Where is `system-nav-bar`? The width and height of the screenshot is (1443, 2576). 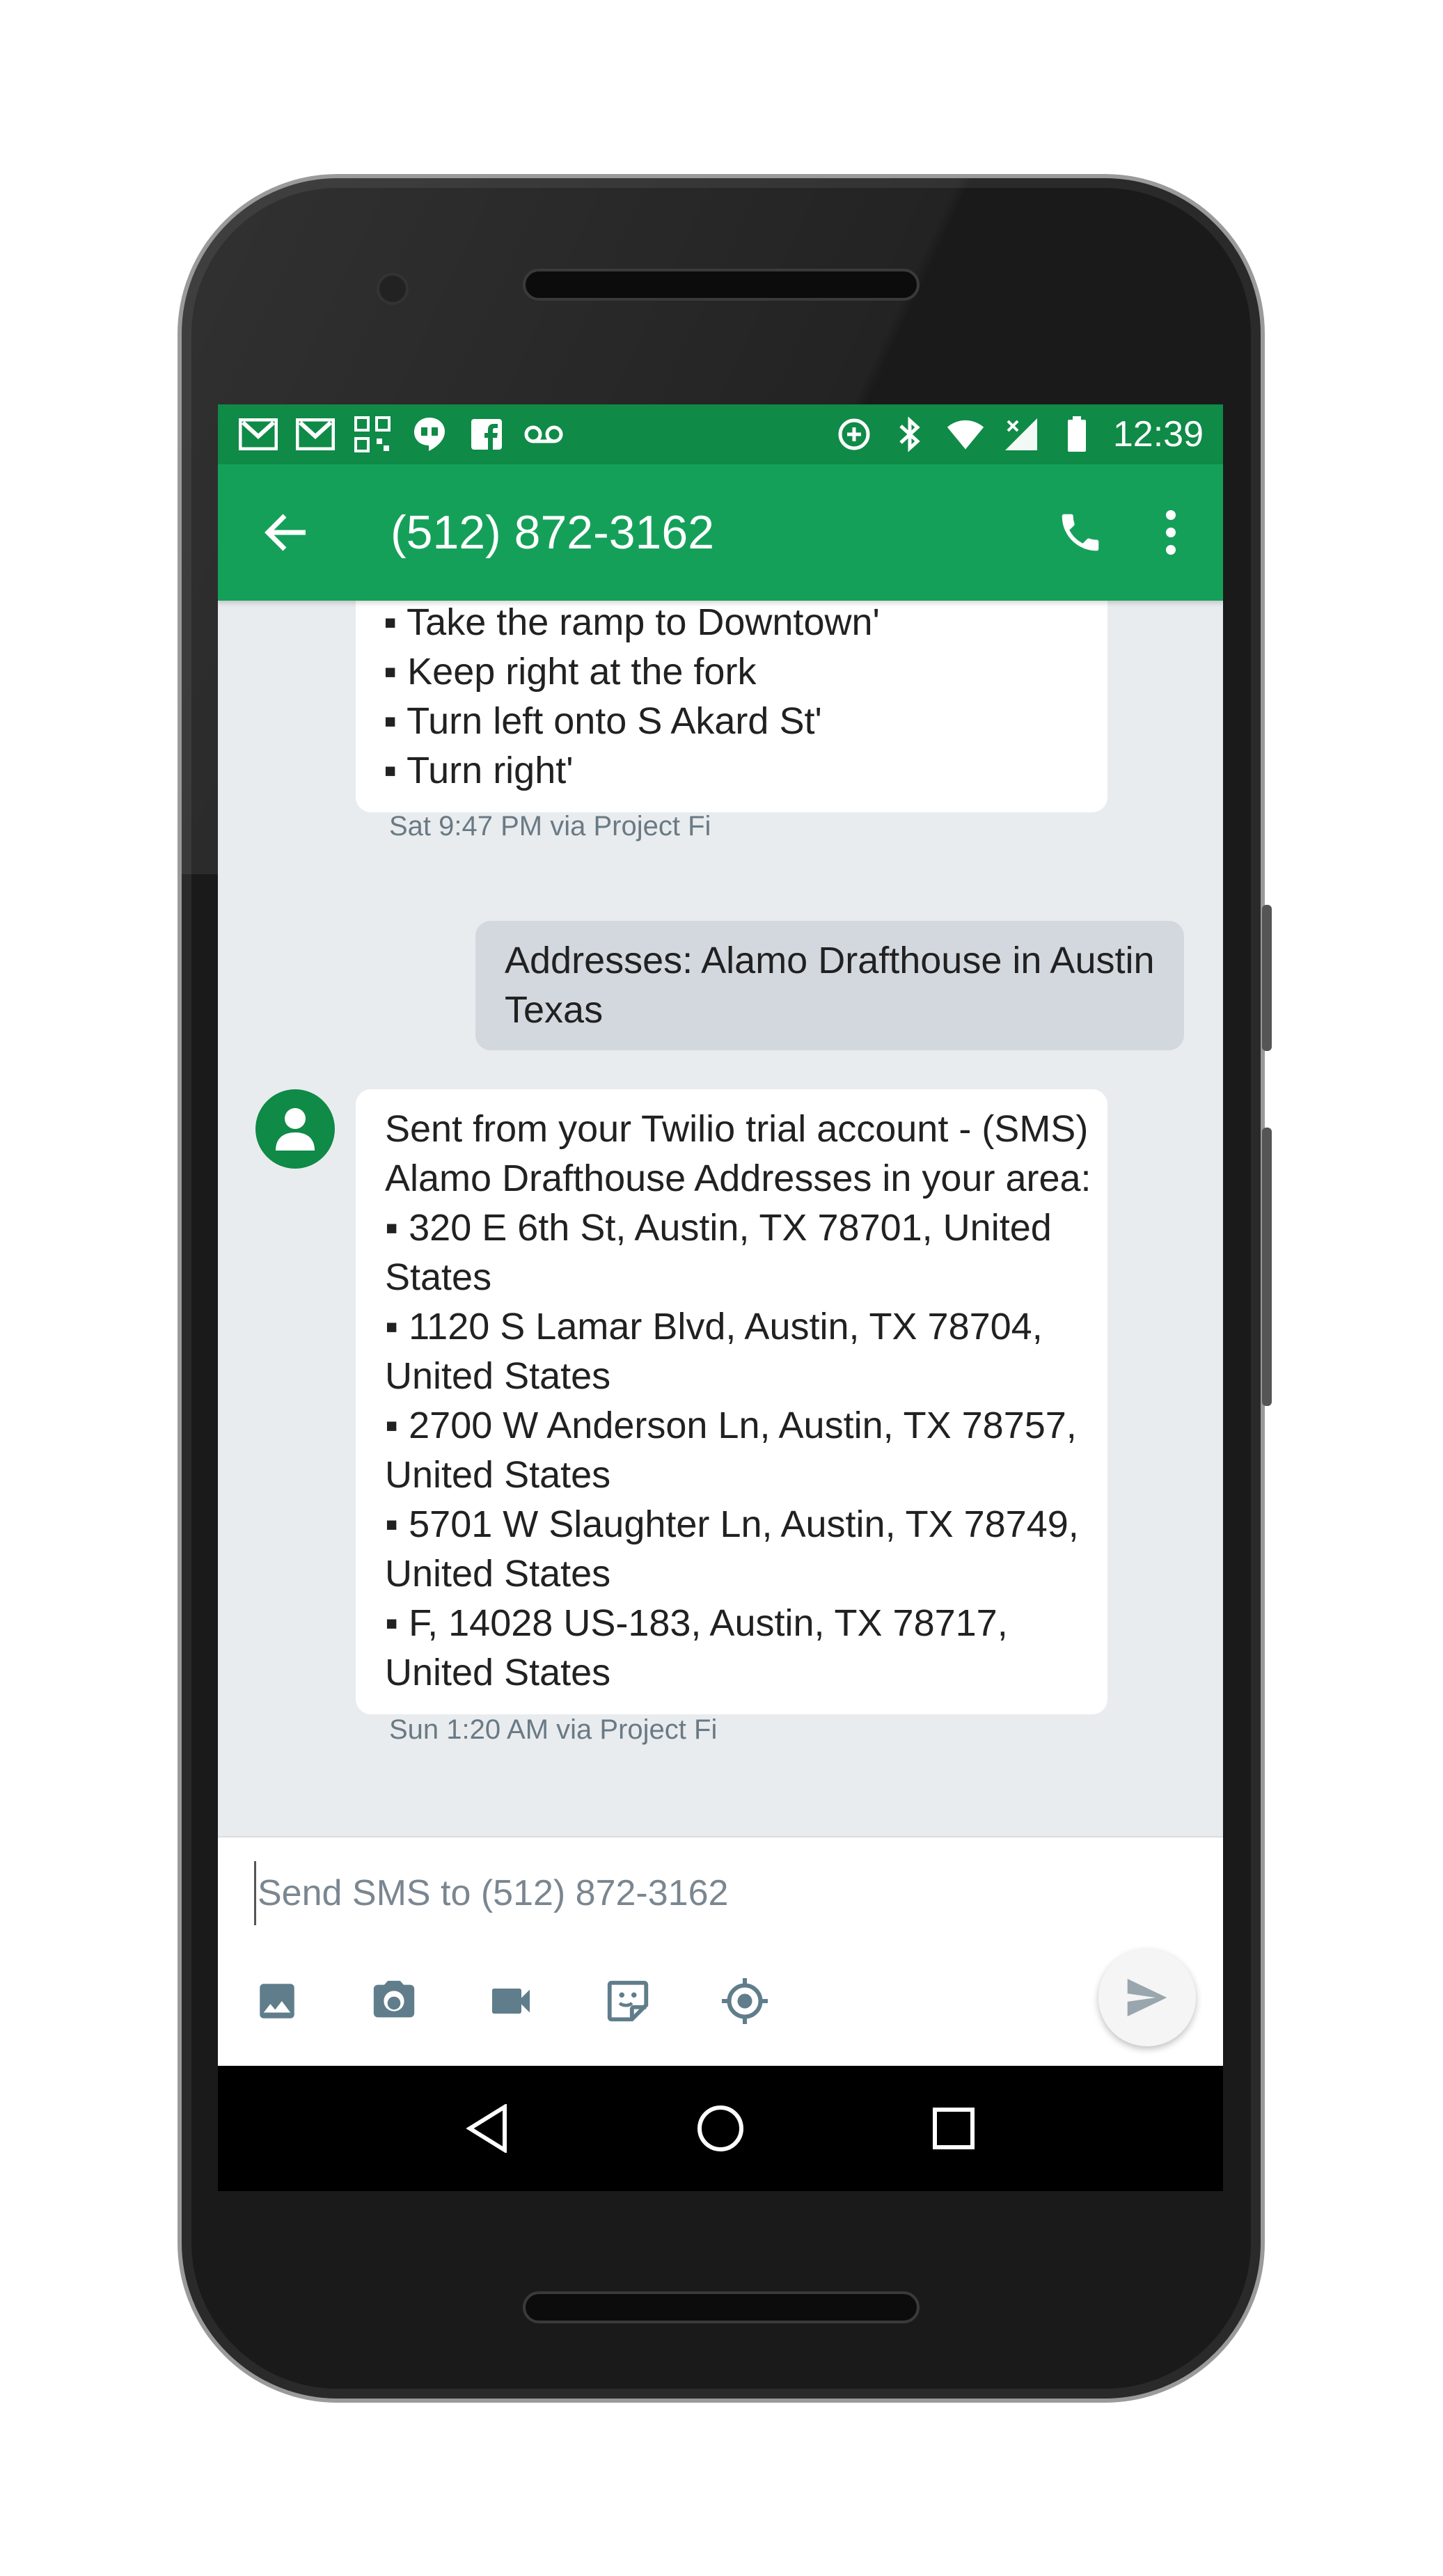 system-nav-bar is located at coordinates (720, 2128).